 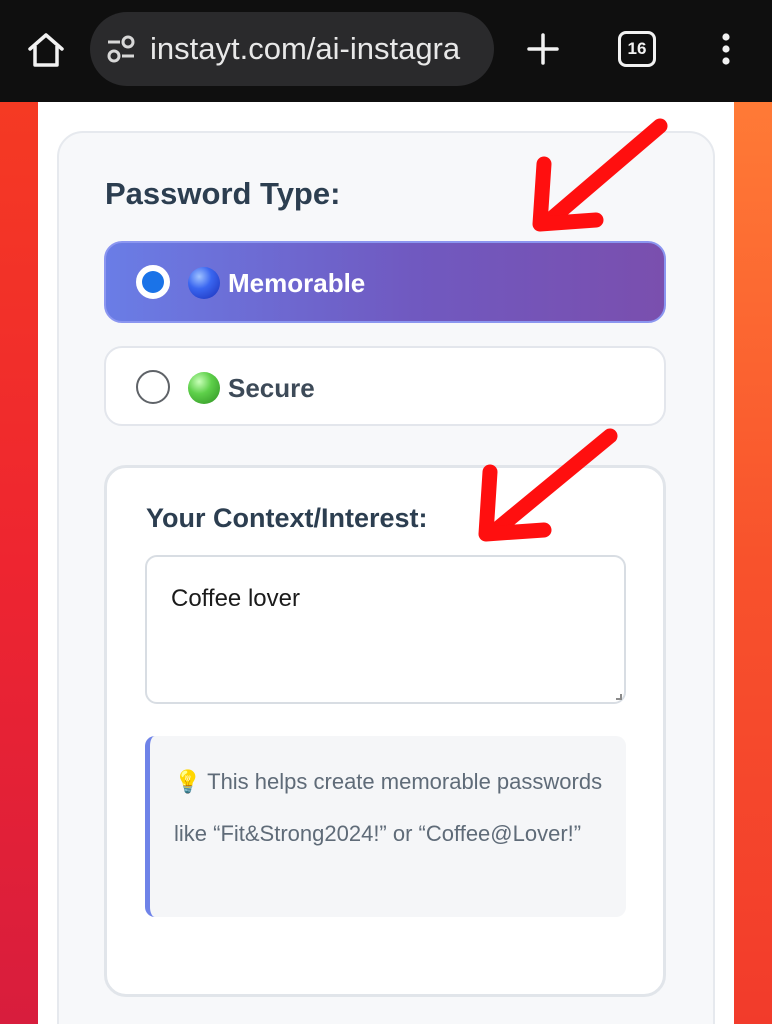 I want to click on home-icon, so click(x=46, y=50).